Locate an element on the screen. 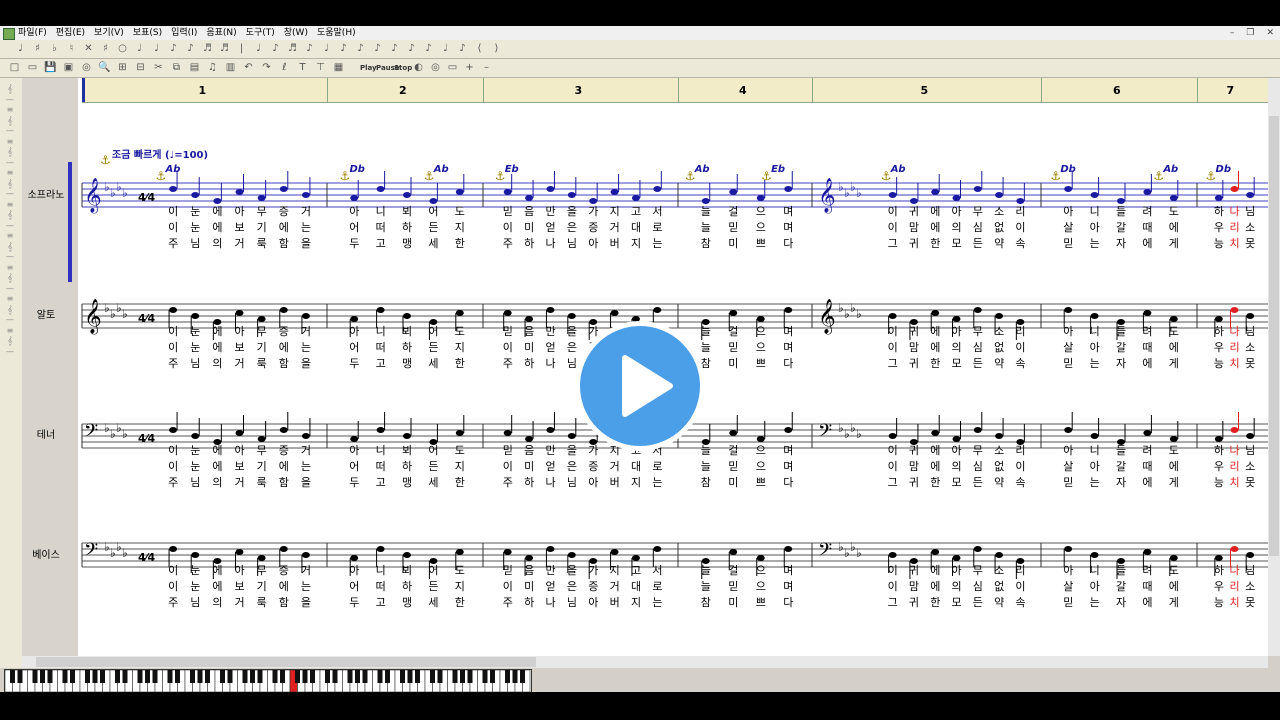 The image size is (1280, 720). menu-item-7: 창(W) is located at coordinates (296, 33).